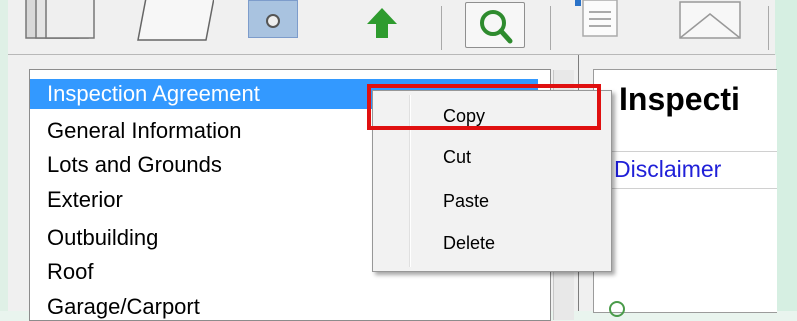 The width and height of the screenshot is (797, 321). Describe the element at coordinates (710, 20) in the screenshot. I see `envelope-icon` at that location.